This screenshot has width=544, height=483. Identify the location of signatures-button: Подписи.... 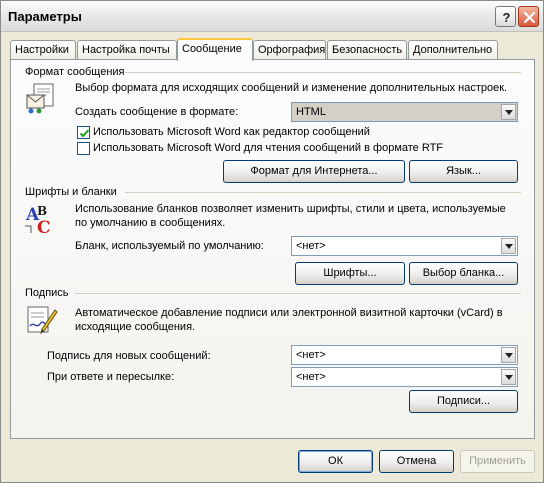
(463, 401).